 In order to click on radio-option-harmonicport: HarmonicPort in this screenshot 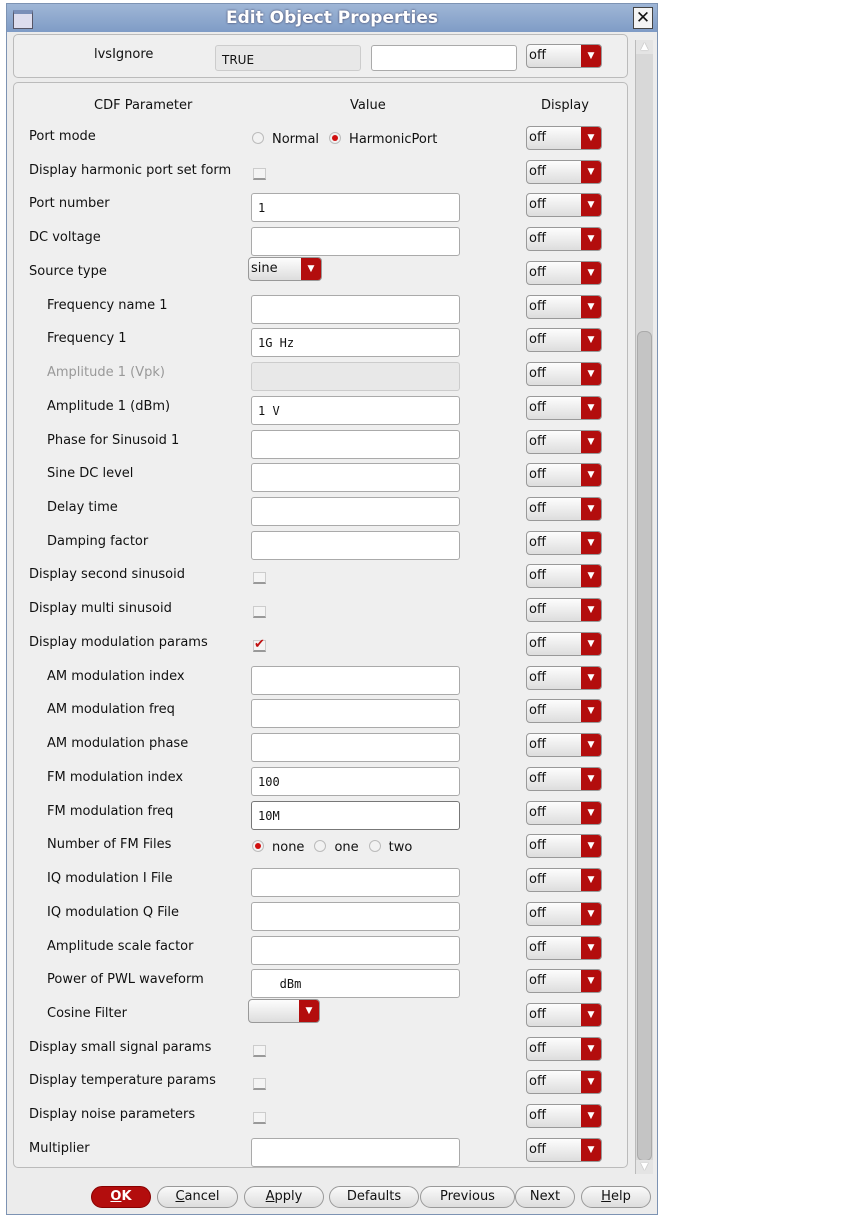, I will do `click(383, 139)`.